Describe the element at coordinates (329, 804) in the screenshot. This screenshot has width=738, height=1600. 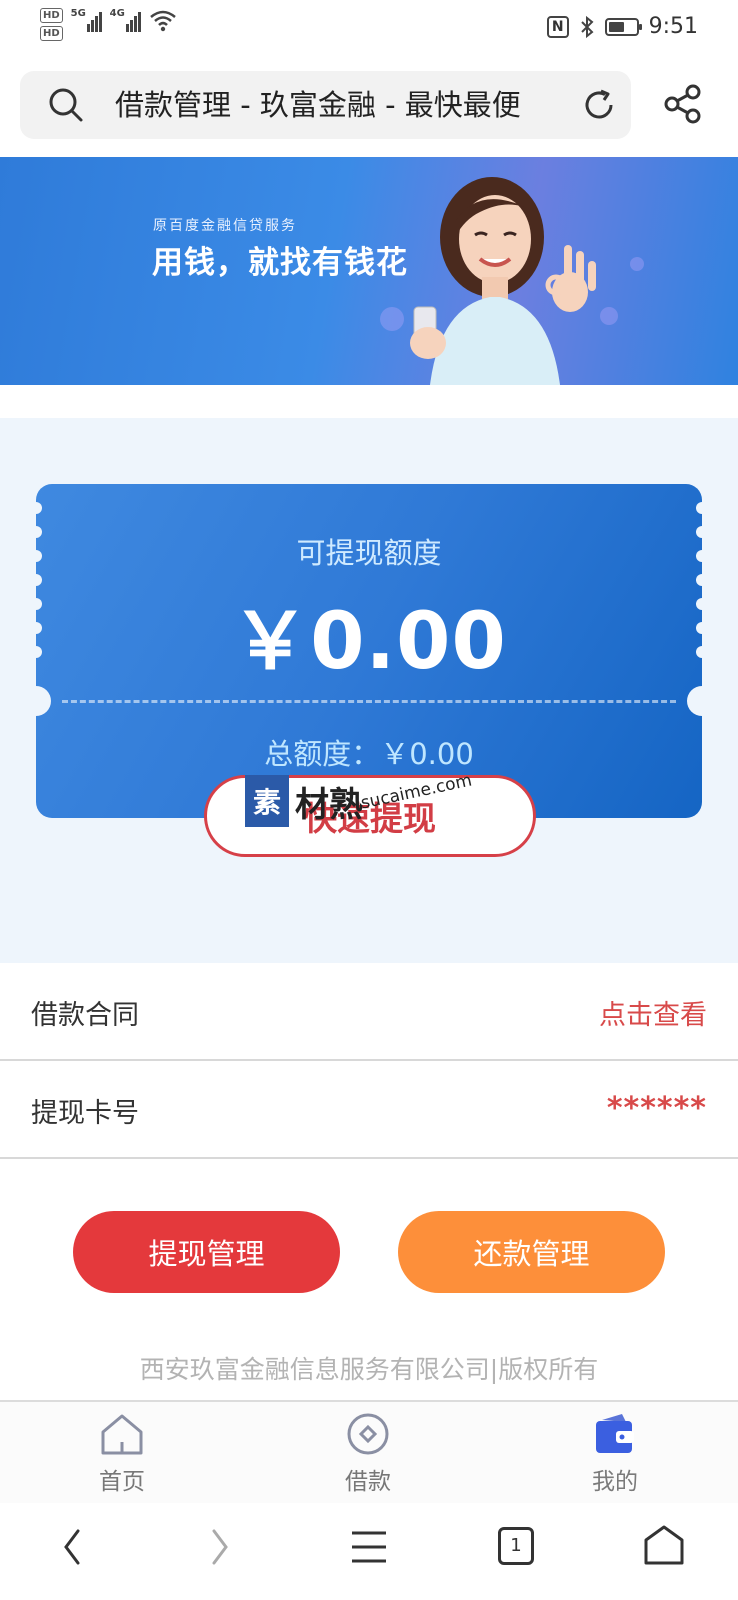
I see `watermark-text: 材熟` at that location.